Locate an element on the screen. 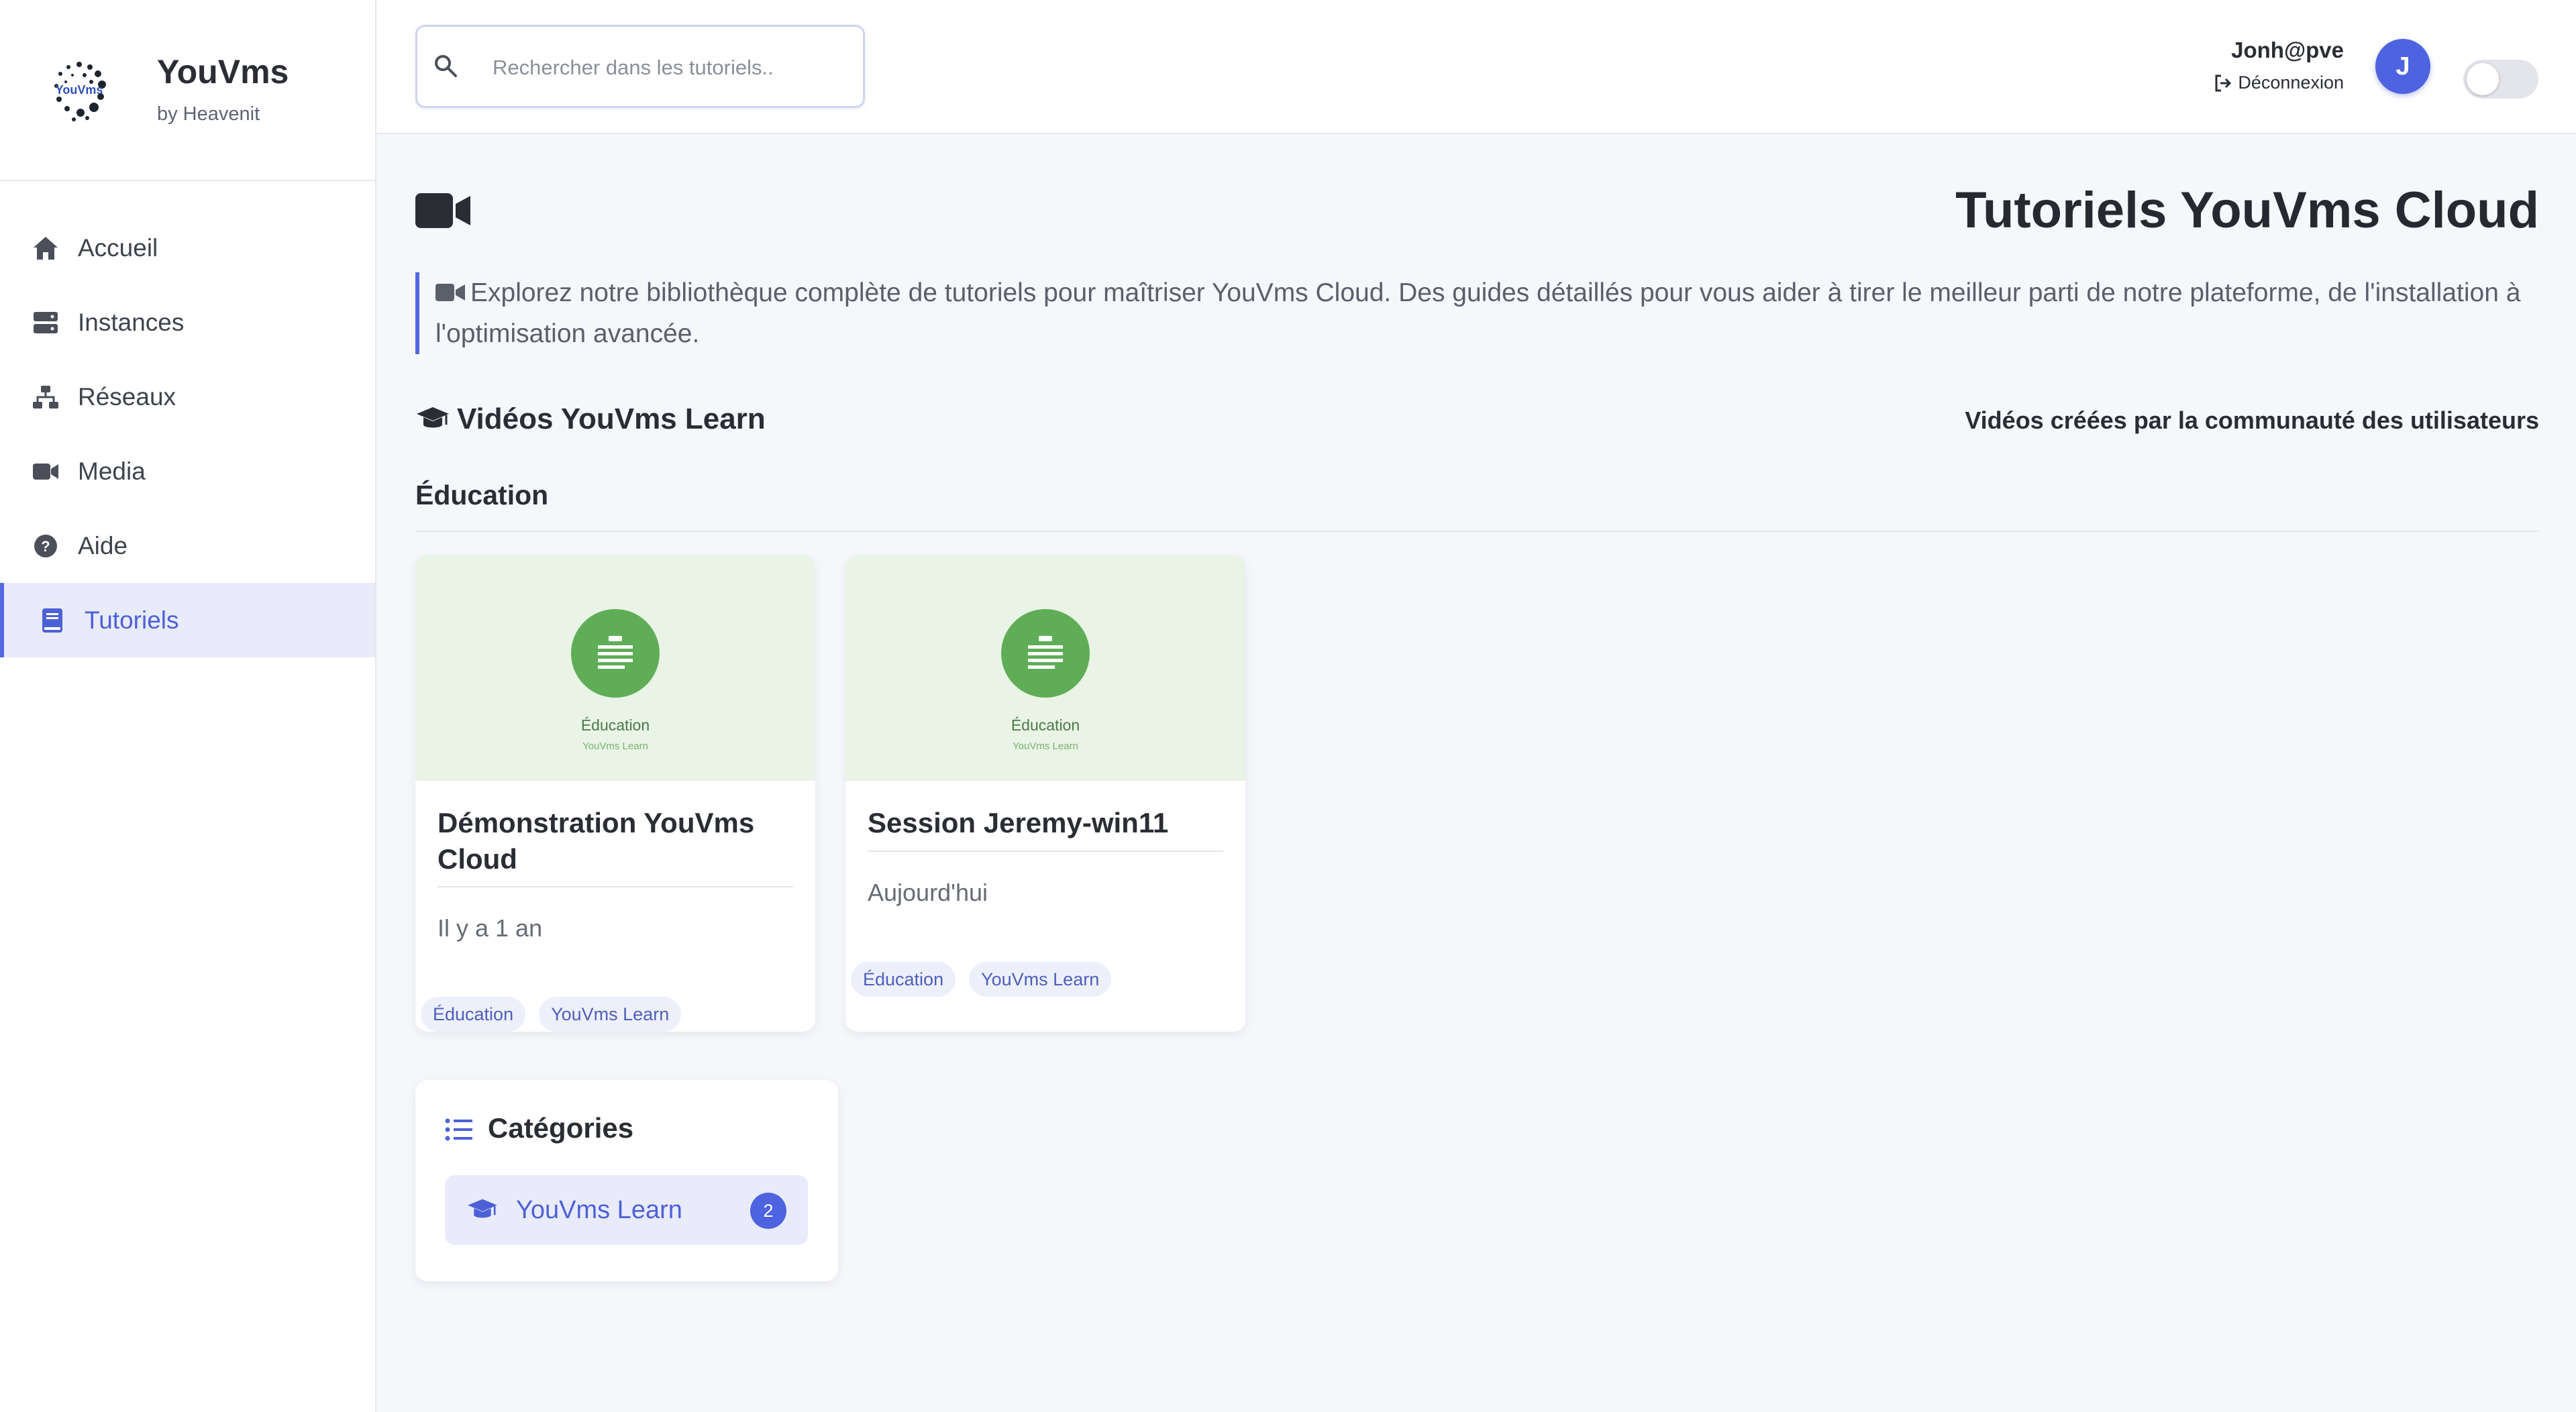 Image resolution: width=2576 pixels, height=1412 pixels. book-icon is located at coordinates (52, 620).